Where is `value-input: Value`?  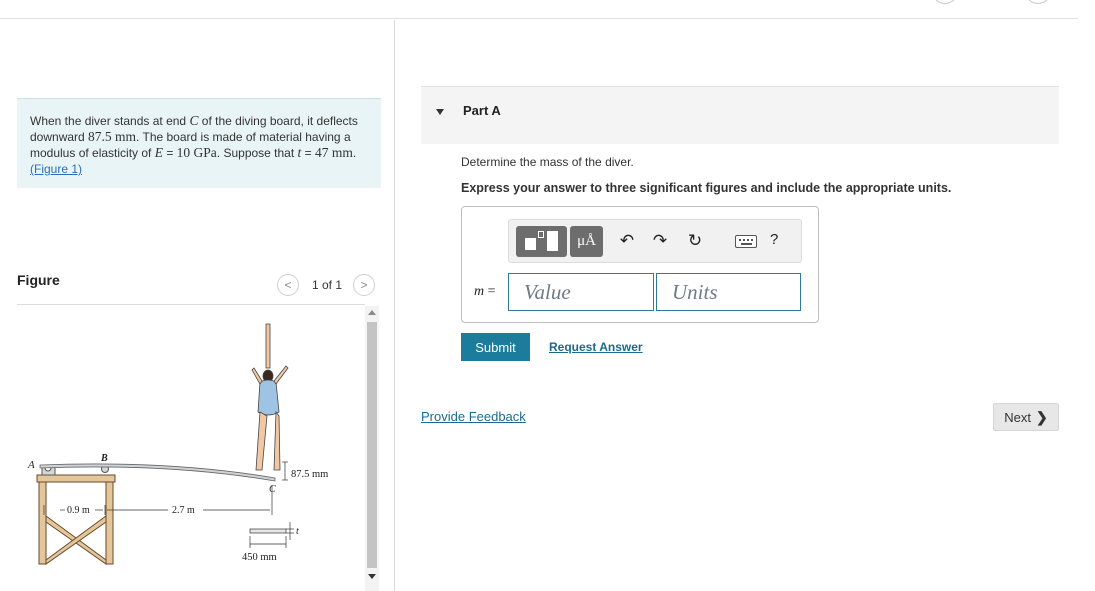
value-input: Value is located at coordinates (581, 292).